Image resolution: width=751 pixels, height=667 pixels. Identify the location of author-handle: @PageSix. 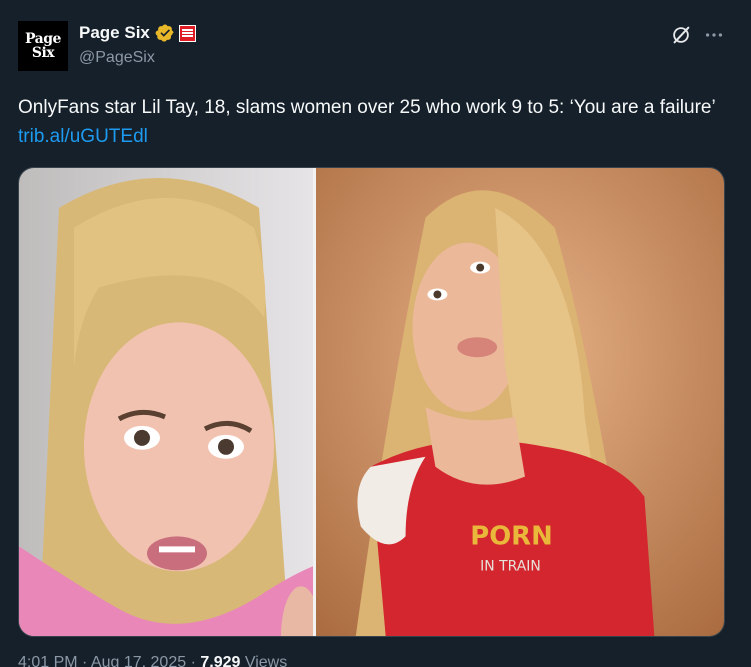
(117, 58).